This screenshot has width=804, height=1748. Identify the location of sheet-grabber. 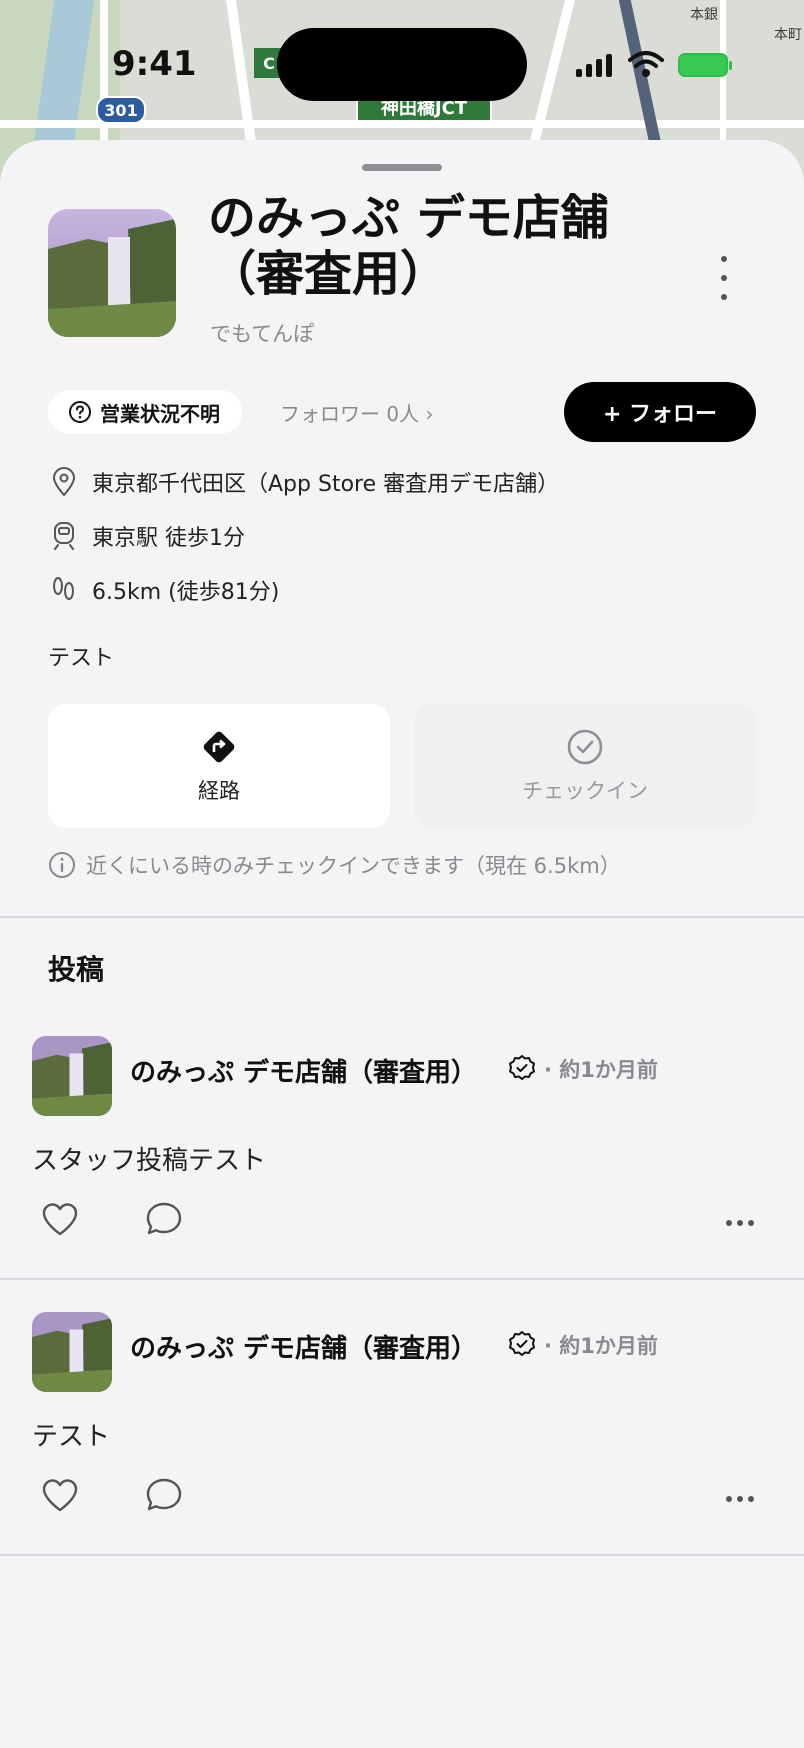
(402, 167).